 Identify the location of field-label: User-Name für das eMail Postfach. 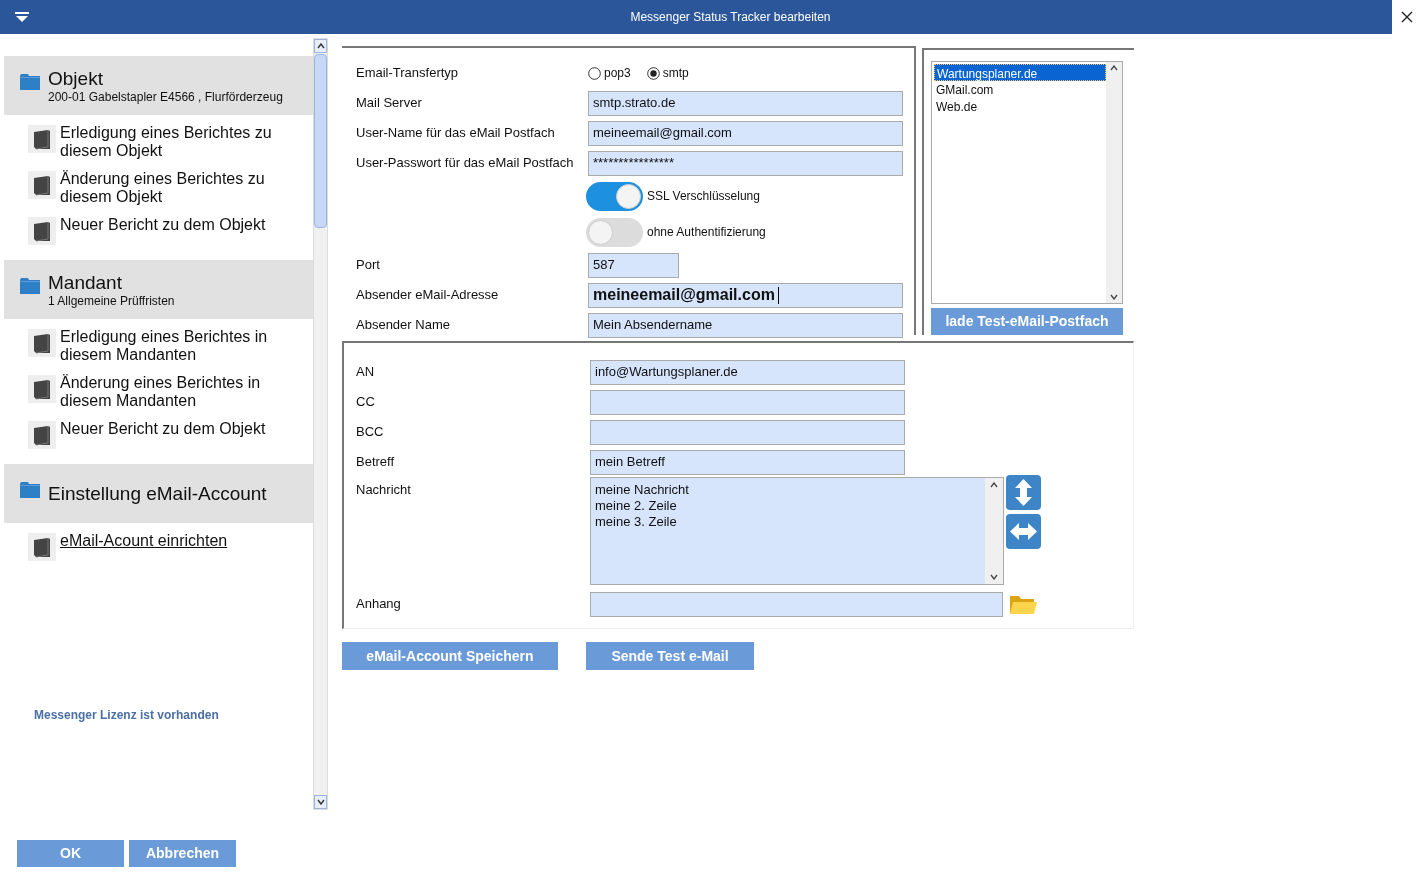
(455, 133).